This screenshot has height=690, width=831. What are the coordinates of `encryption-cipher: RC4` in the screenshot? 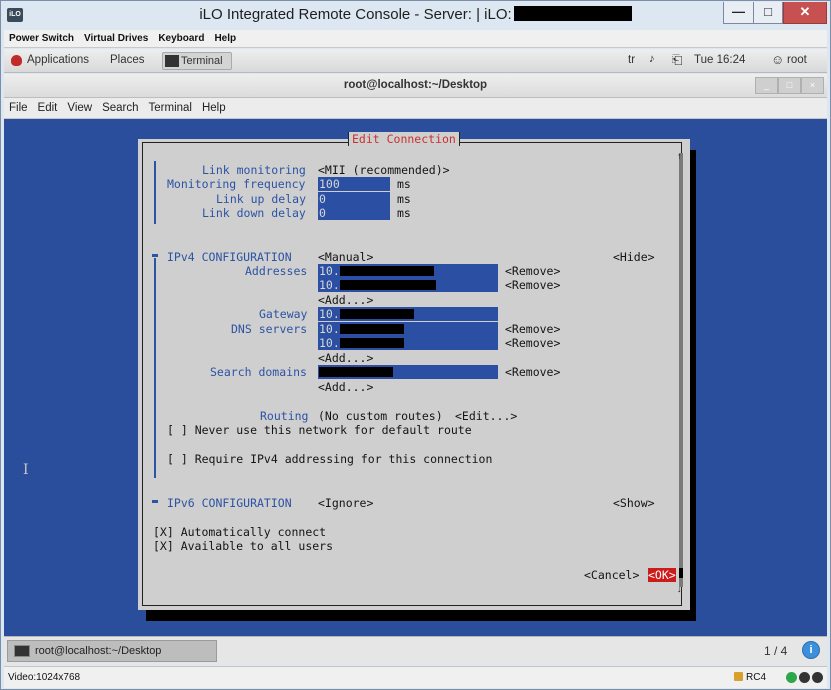 It's located at (756, 677).